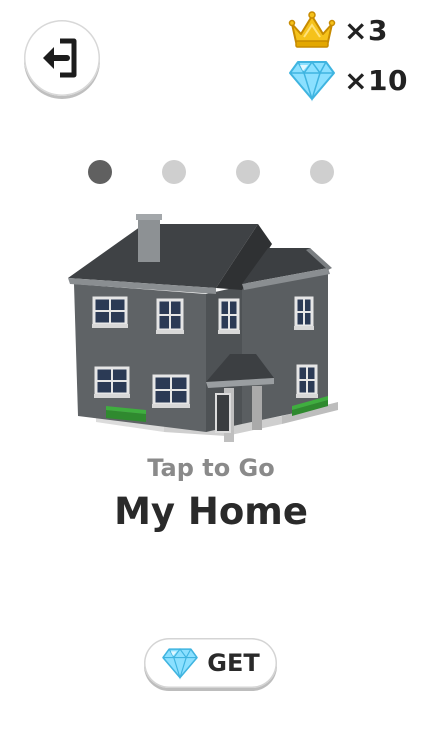 The width and height of the screenshot is (422, 750). I want to click on back-button, so click(62, 58).